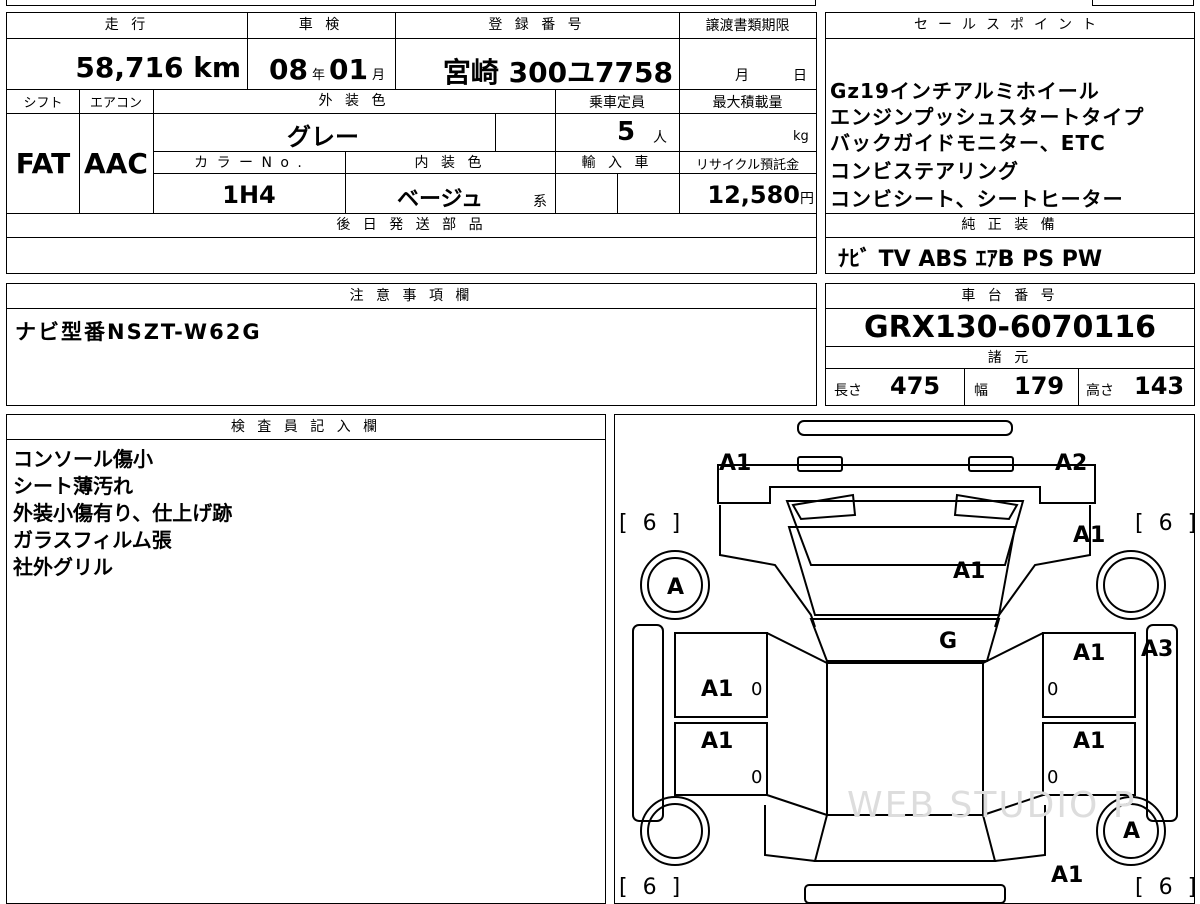  What do you see at coordinates (801, 136) in the screenshot?
I see `max-load-unit: kg` at bounding box center [801, 136].